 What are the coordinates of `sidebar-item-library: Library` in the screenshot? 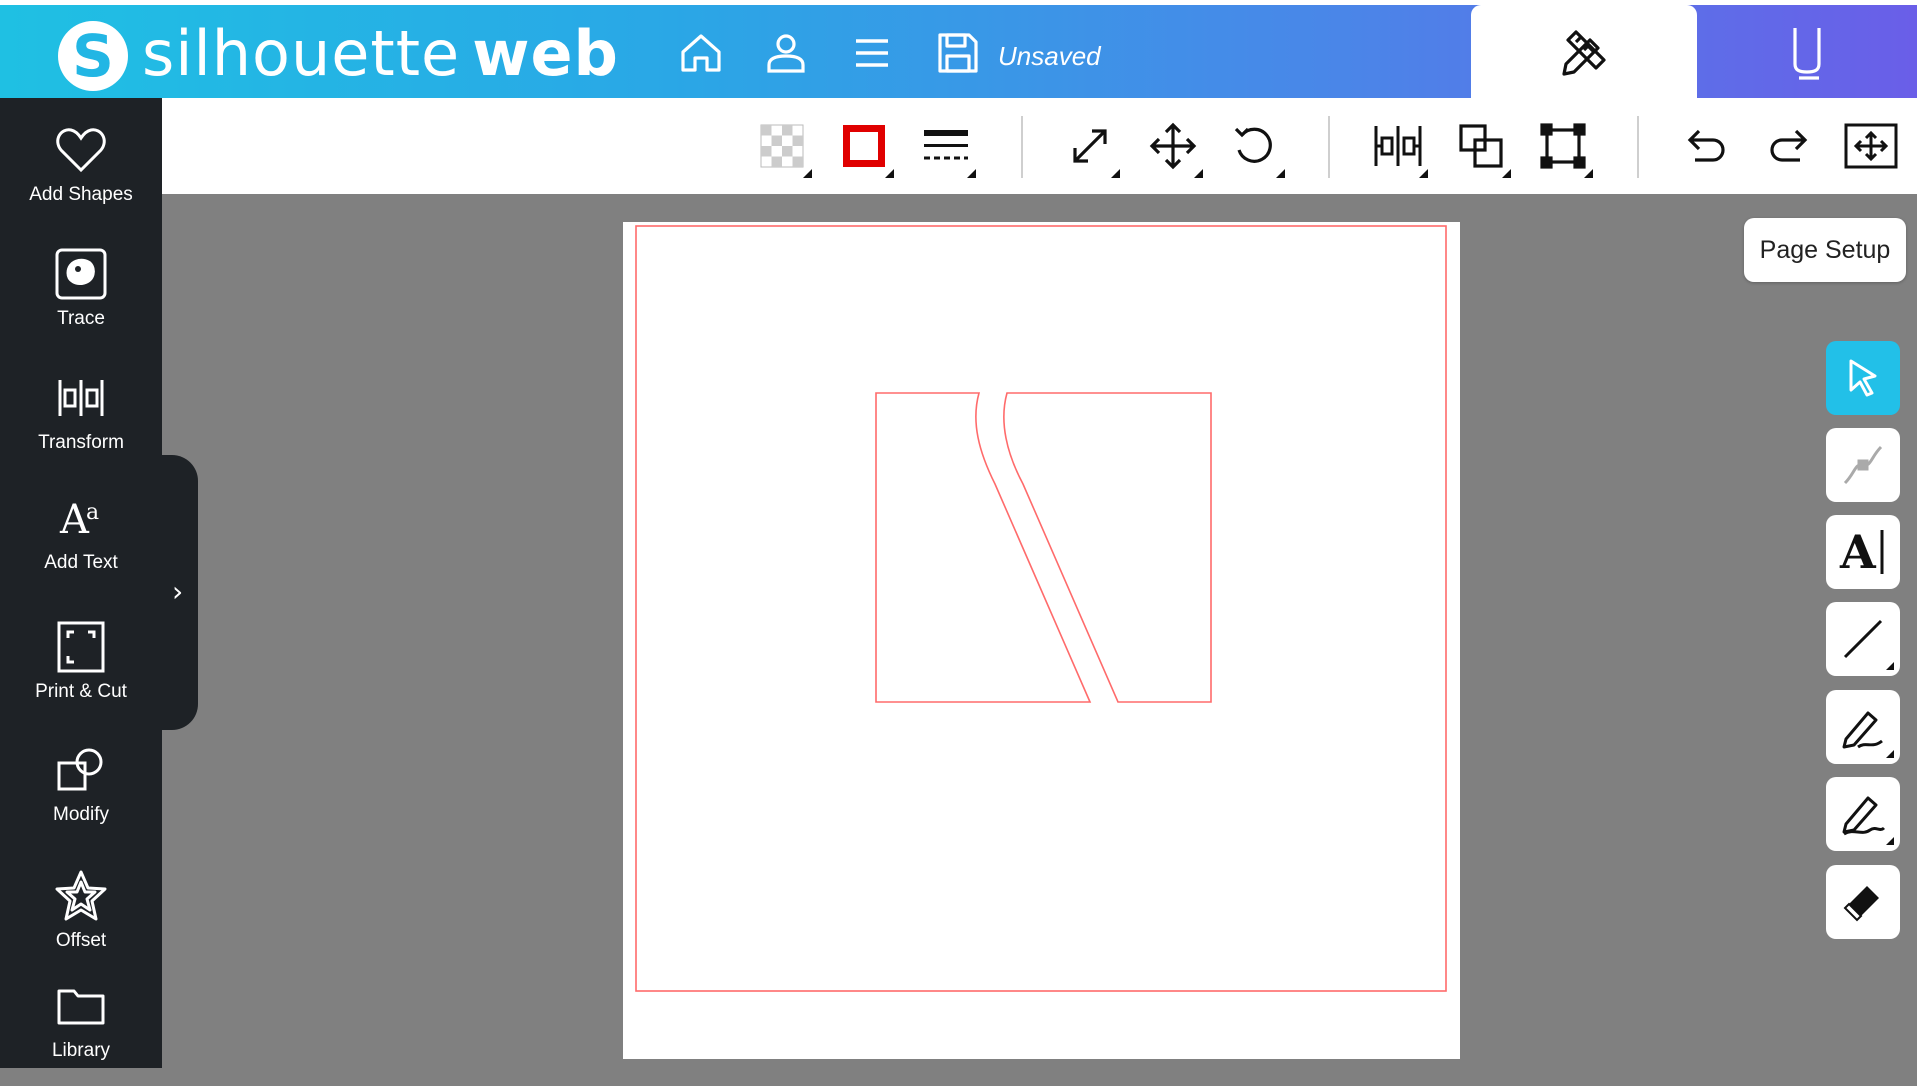 It's located at (81, 1027).